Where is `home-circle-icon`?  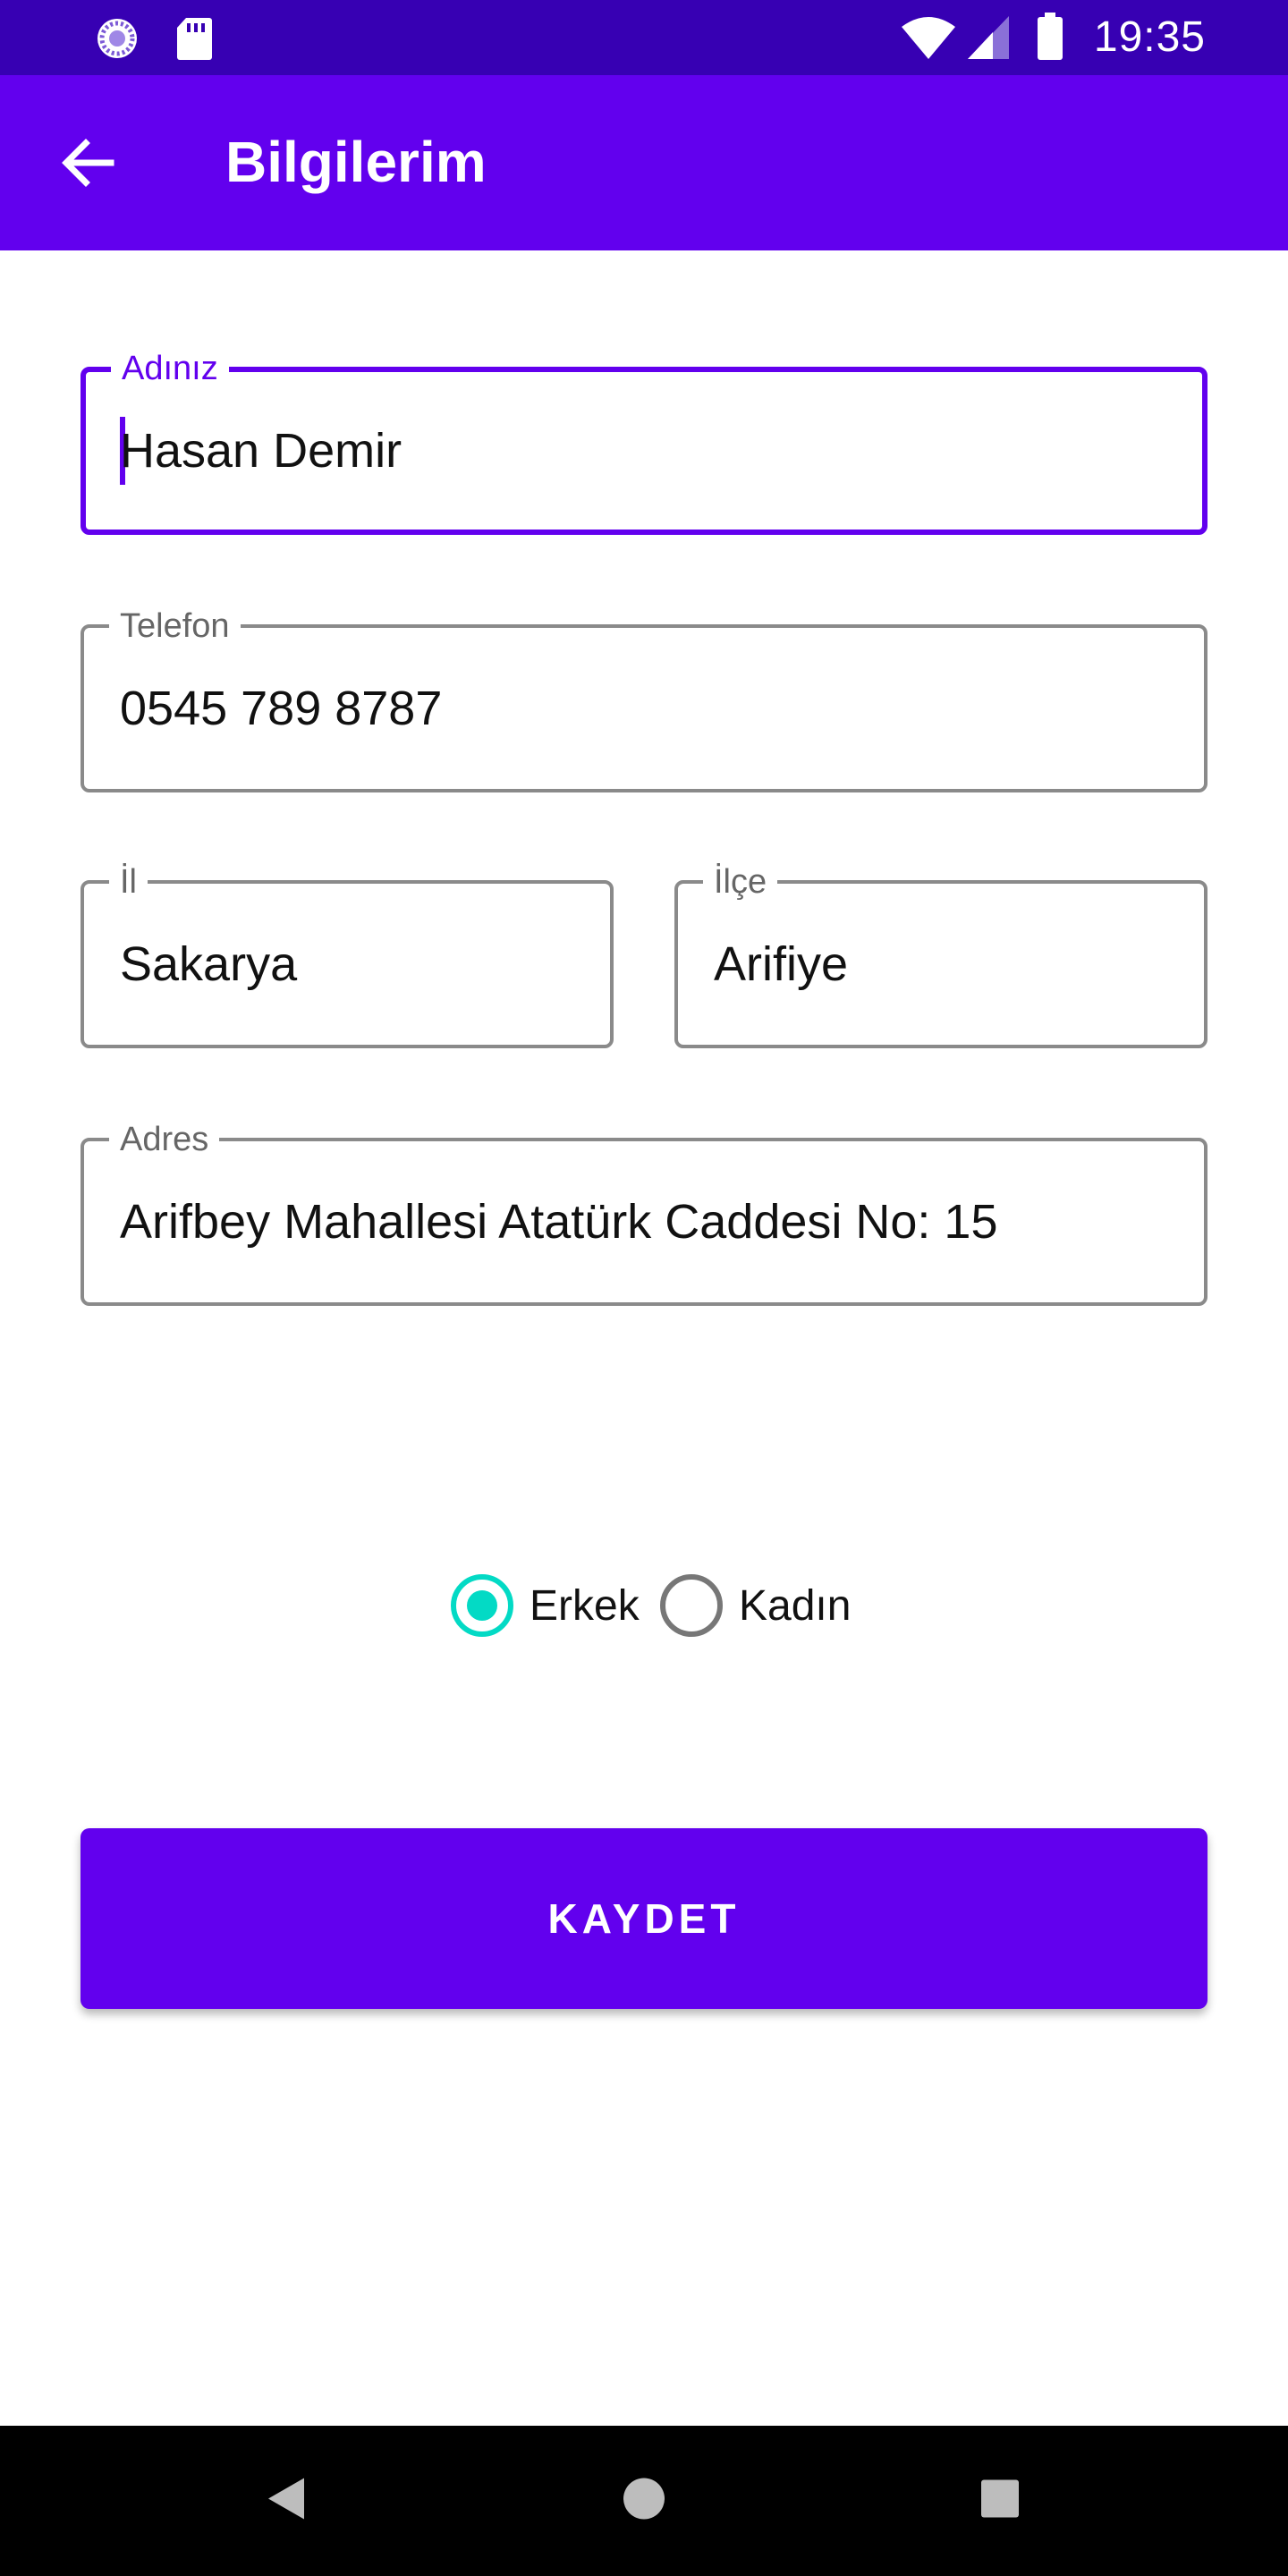
home-circle-icon is located at coordinates (644, 2501).